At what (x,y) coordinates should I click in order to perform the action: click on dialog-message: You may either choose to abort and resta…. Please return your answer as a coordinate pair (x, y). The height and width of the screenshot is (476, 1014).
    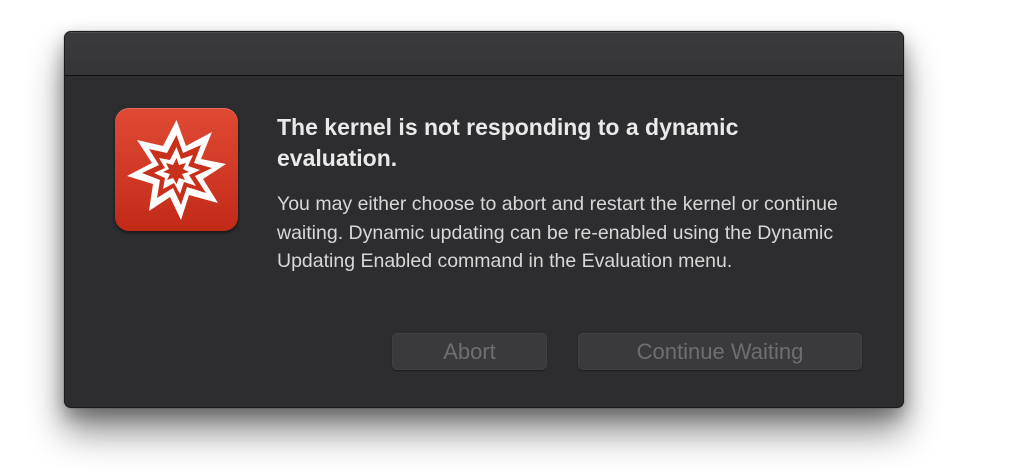
    Looking at the image, I should click on (557, 232).